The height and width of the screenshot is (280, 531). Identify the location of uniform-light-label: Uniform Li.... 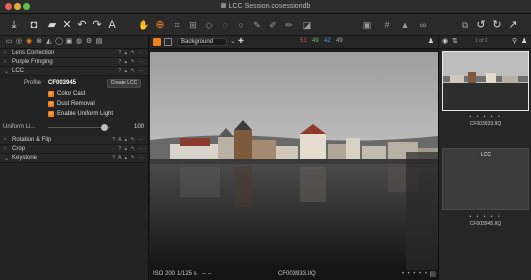
(19, 127).